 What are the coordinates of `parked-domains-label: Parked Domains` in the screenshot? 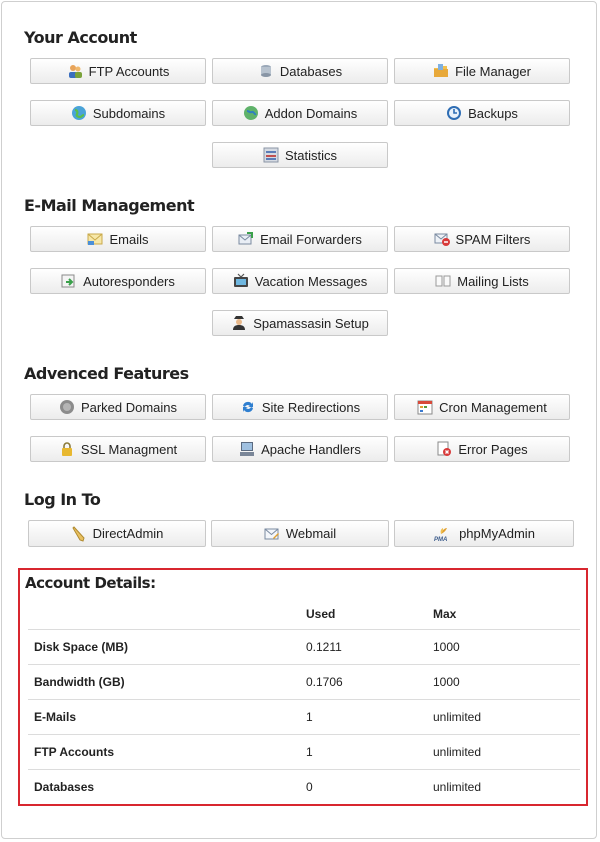 It's located at (129, 407).